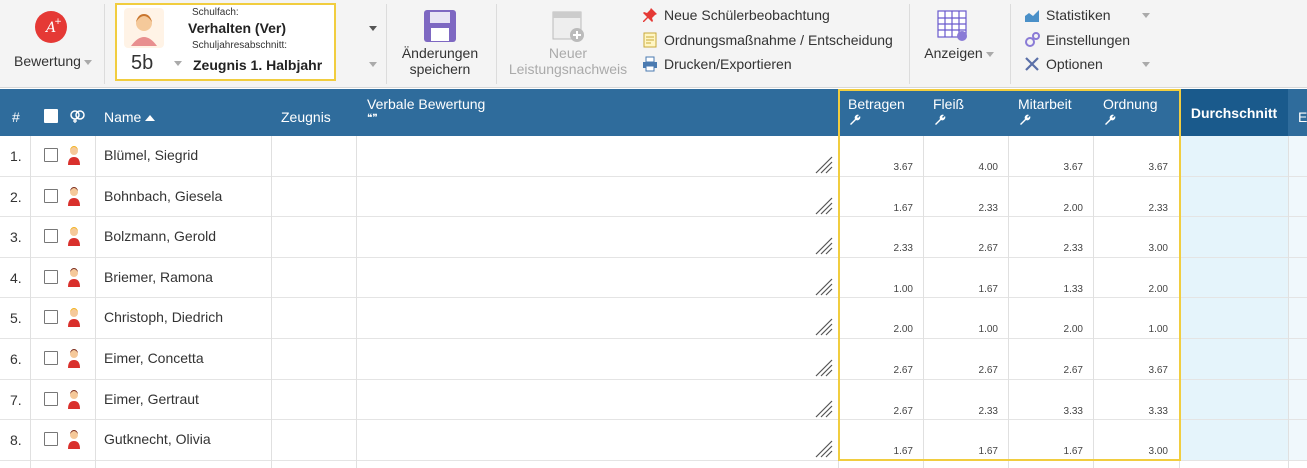 This screenshot has width=1307, height=468. Describe the element at coordinates (653, 359) in the screenshot. I see `table-row: 6. Eimer, Concetta 2.67 2.67 2.67 3.67` at that location.